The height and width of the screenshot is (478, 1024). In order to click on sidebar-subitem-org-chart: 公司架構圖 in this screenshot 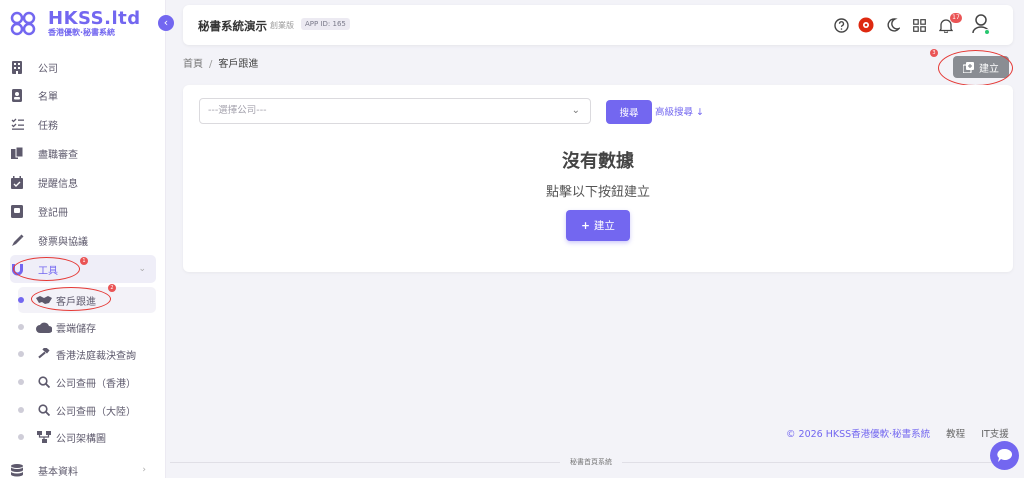, I will do `click(87, 437)`.